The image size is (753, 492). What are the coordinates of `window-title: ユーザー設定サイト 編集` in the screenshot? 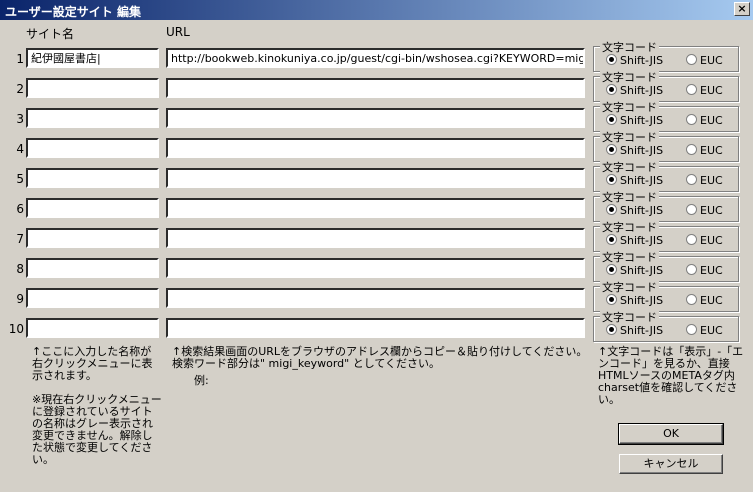 It's located at (73, 12).